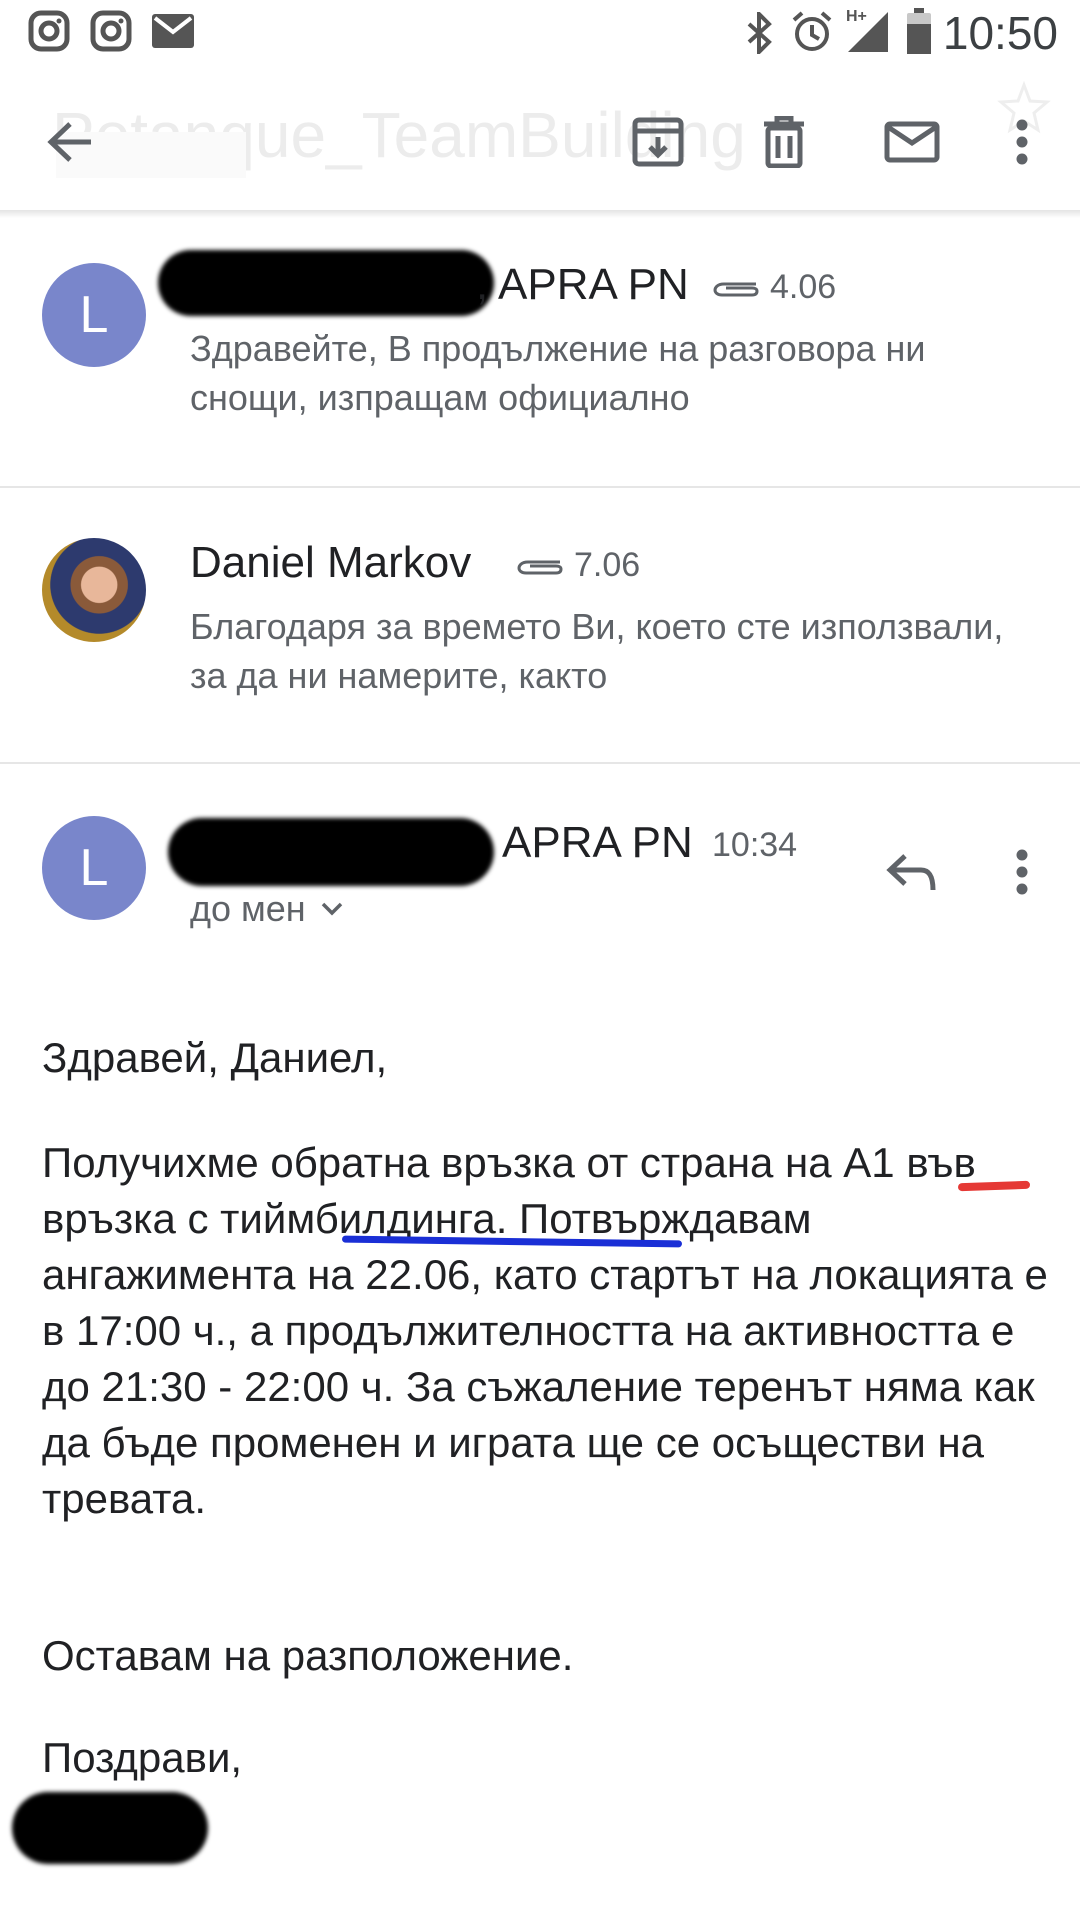  Describe the element at coordinates (540, 763) in the screenshot. I see `thread-divider` at that location.